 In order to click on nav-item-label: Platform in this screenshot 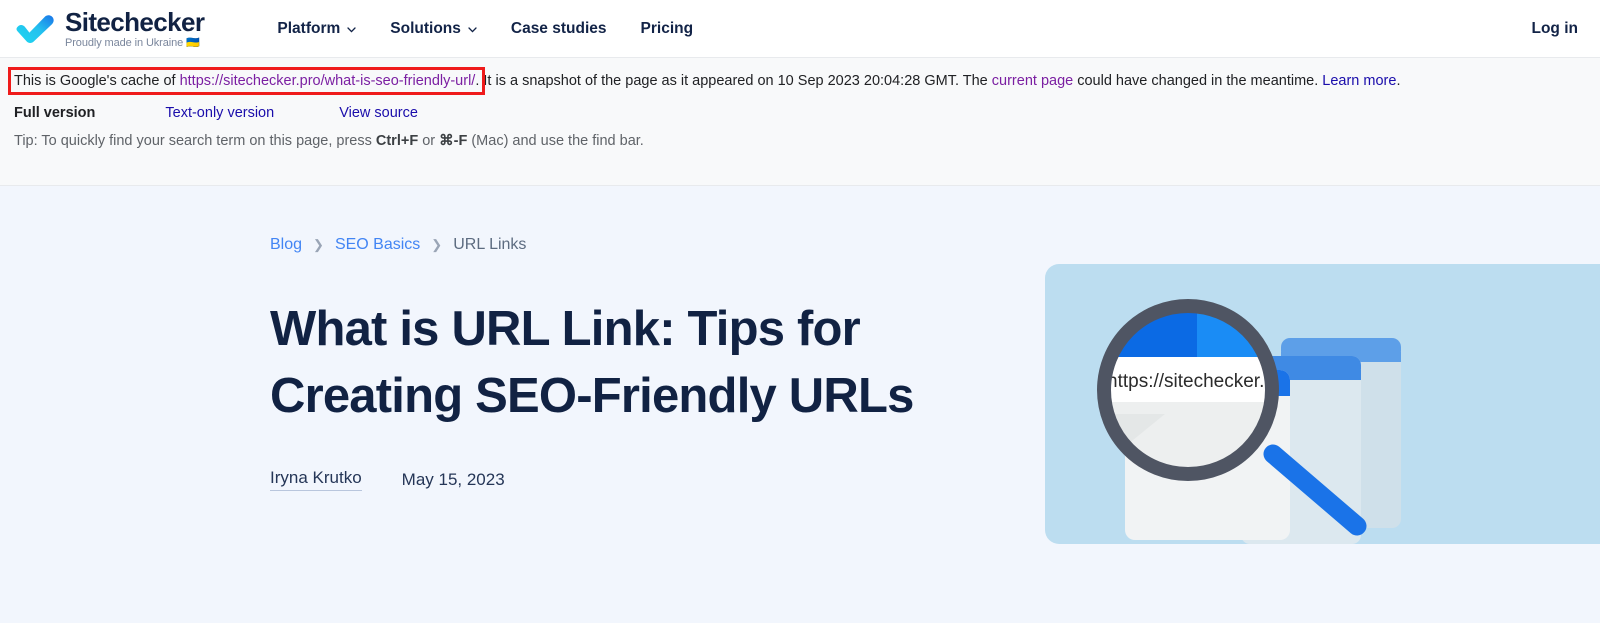, I will do `click(309, 28)`.